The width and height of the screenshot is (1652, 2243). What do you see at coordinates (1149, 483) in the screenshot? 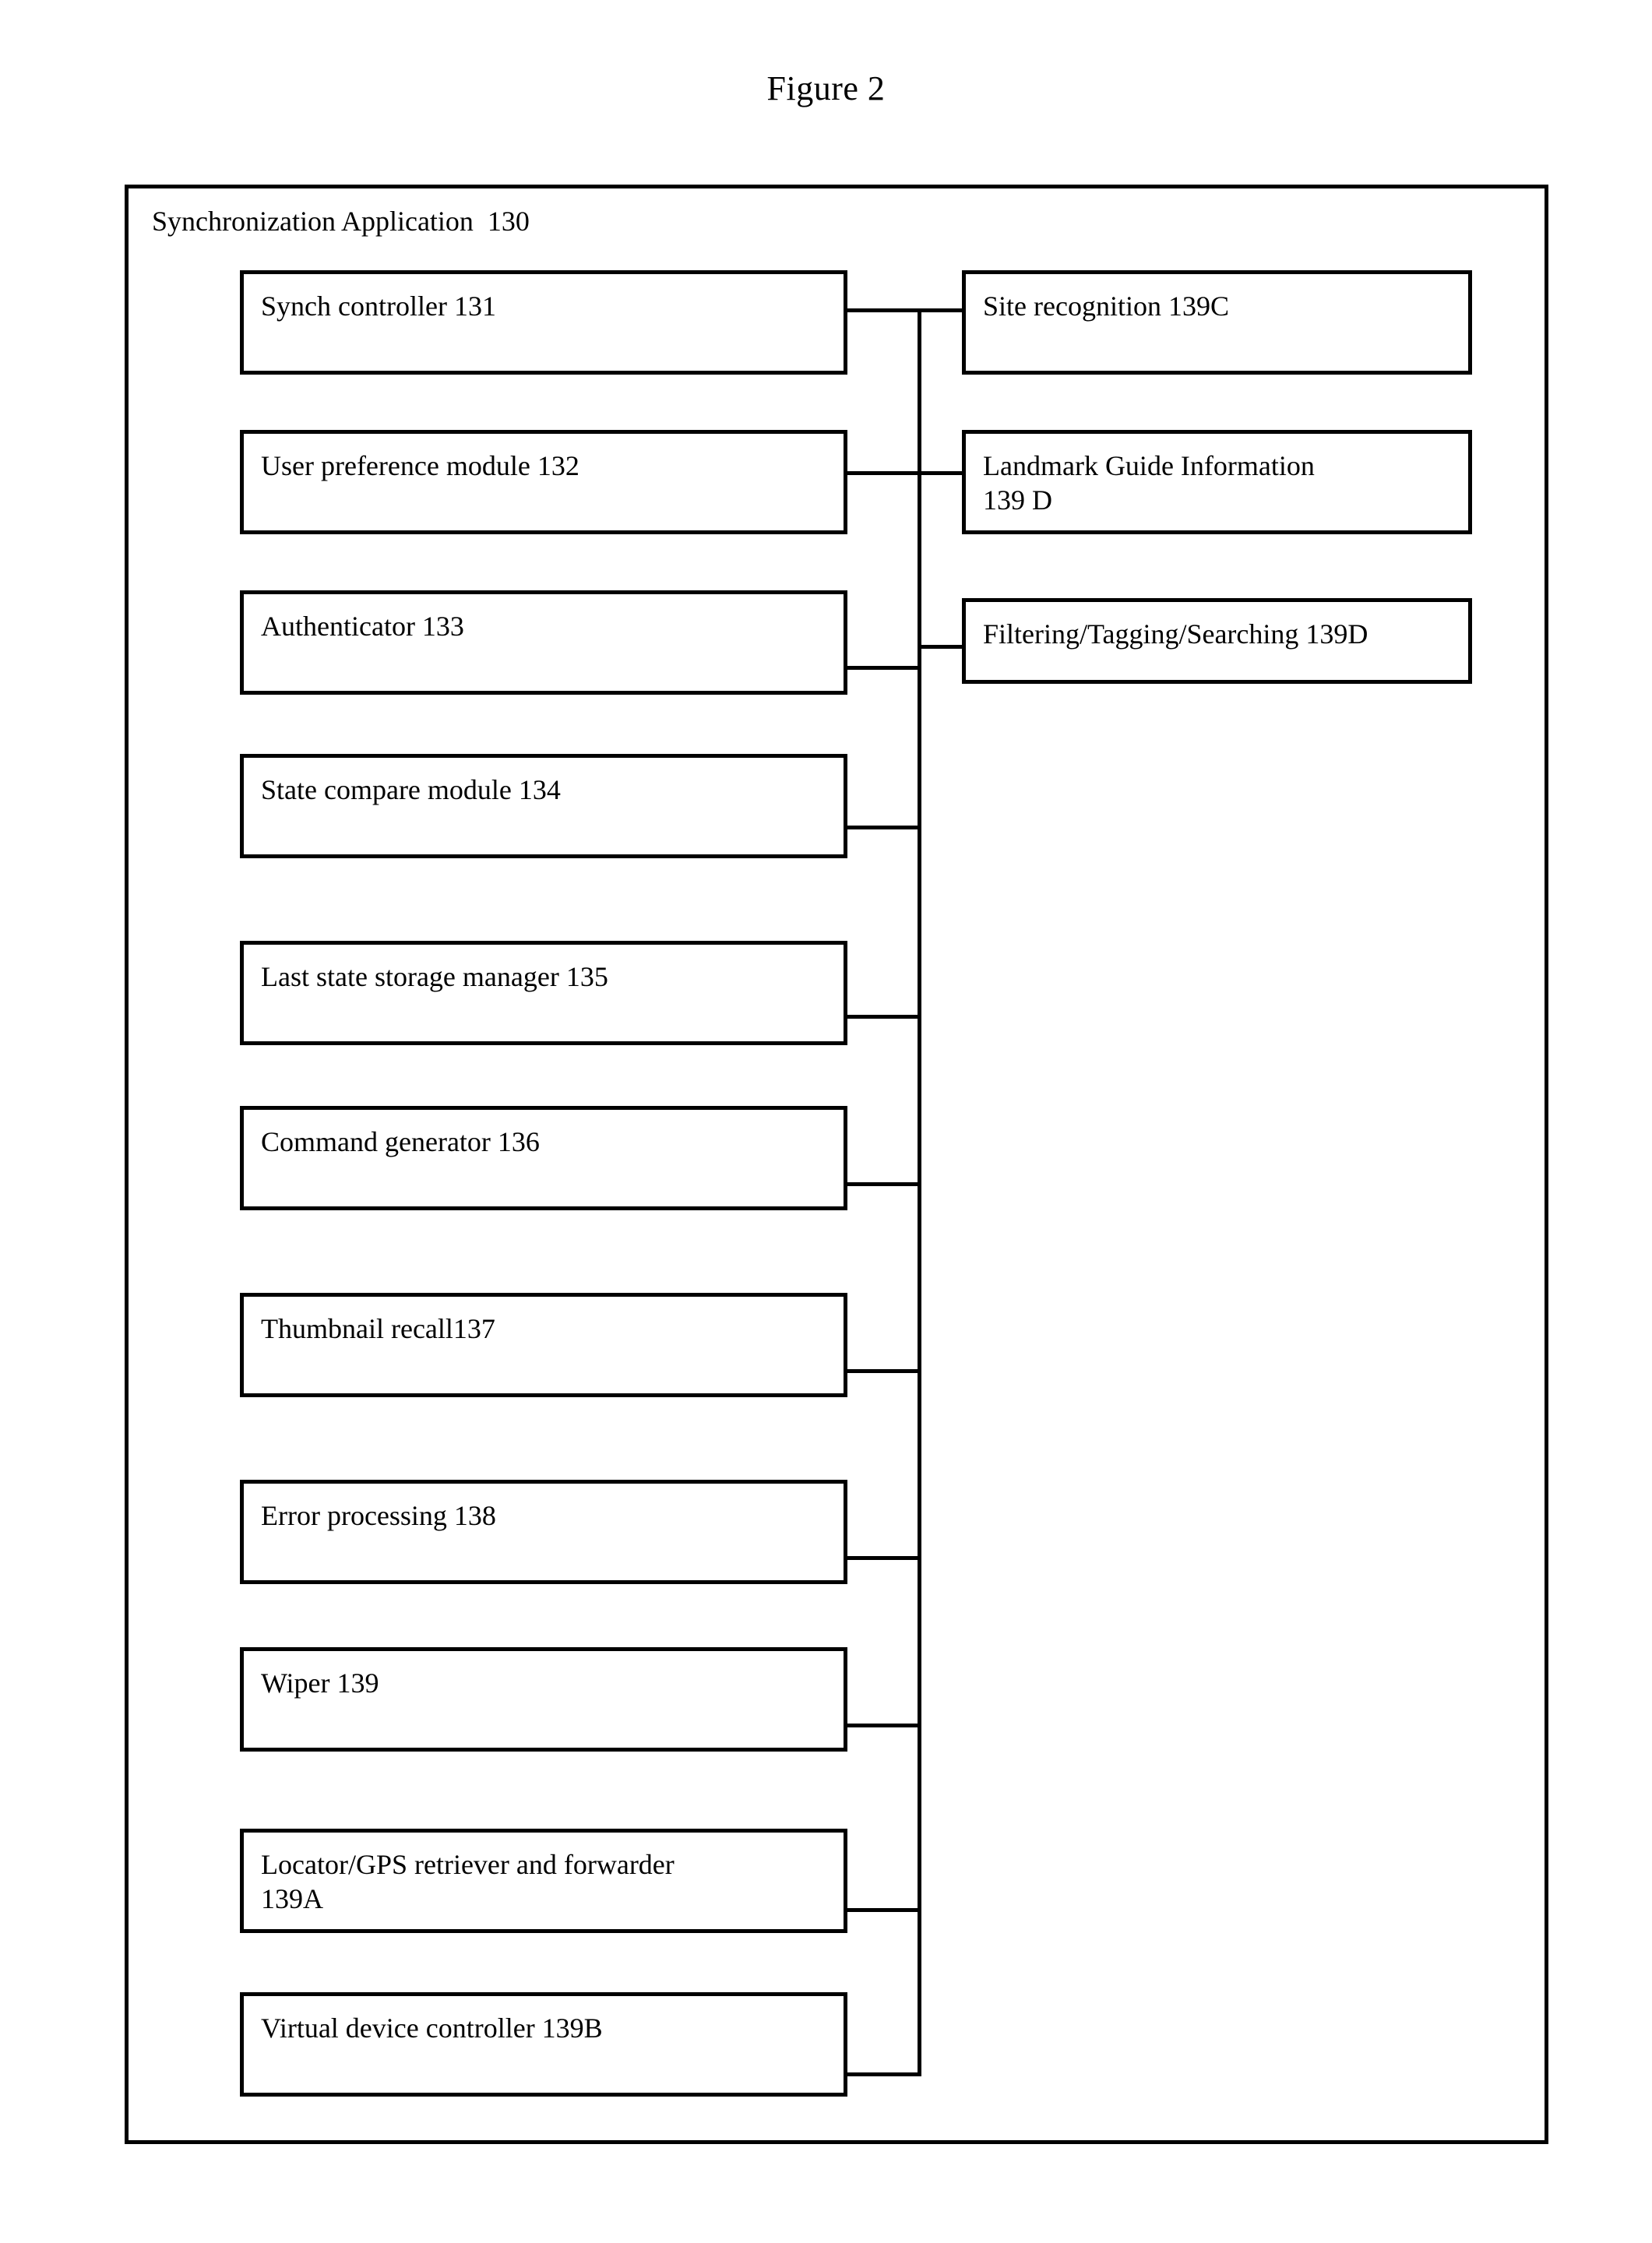
I see `module-label: Landmark Guide Information 139 D` at bounding box center [1149, 483].